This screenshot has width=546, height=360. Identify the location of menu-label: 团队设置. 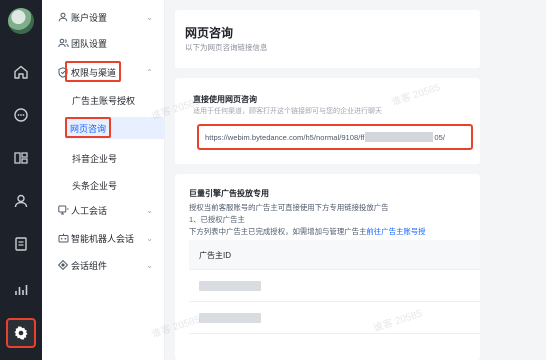
(89, 43).